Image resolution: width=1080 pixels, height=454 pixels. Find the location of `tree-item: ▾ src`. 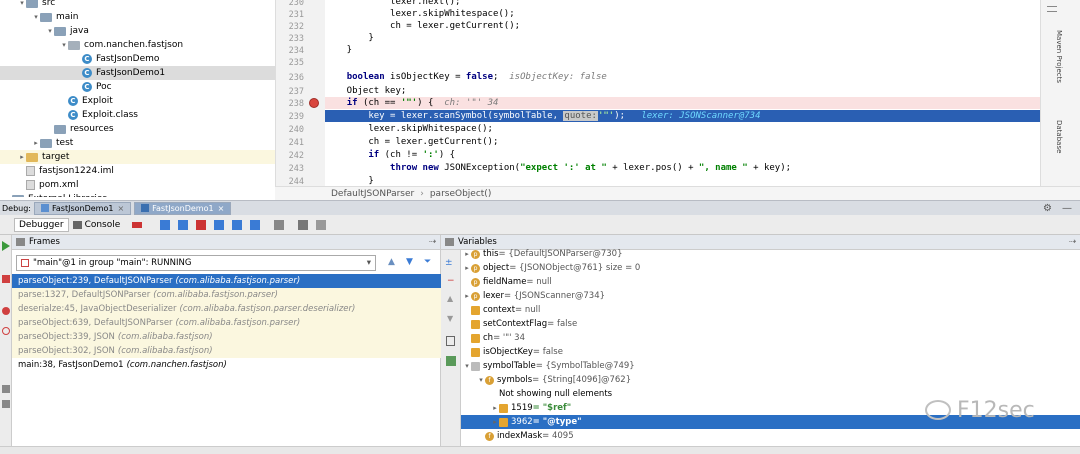

tree-item: ▾ src is located at coordinates (137, 5).